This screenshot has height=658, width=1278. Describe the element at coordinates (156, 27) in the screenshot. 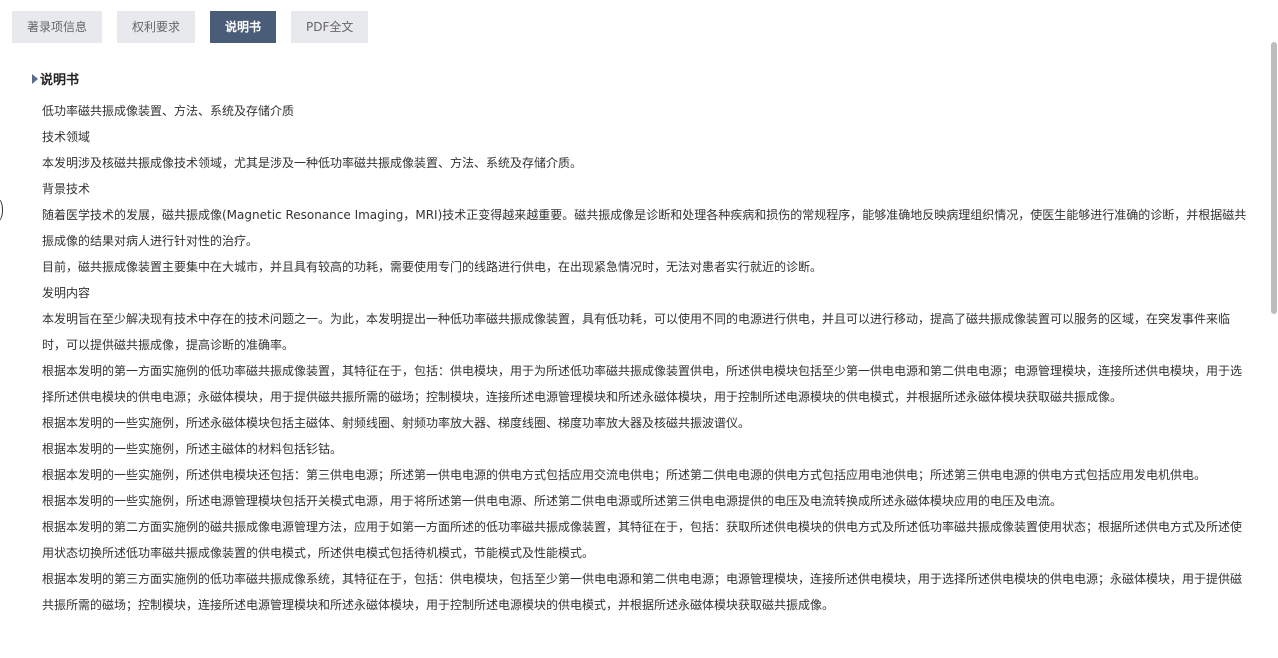

I see `tab-claims: 权利要求` at that location.